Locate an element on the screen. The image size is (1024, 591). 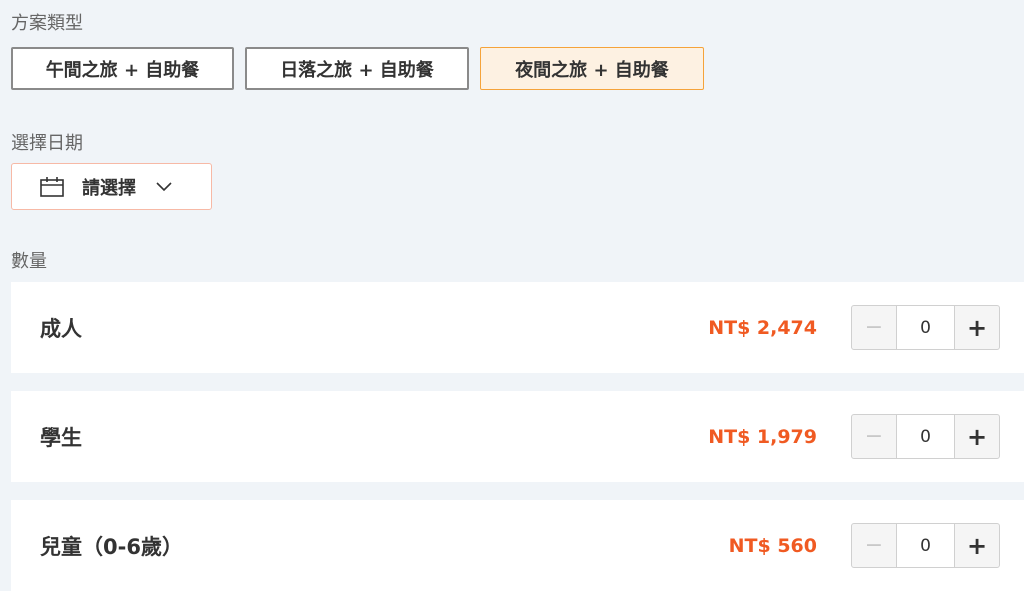
plan-option-label: 日落之旅 + 自助餐 is located at coordinates (357, 70).